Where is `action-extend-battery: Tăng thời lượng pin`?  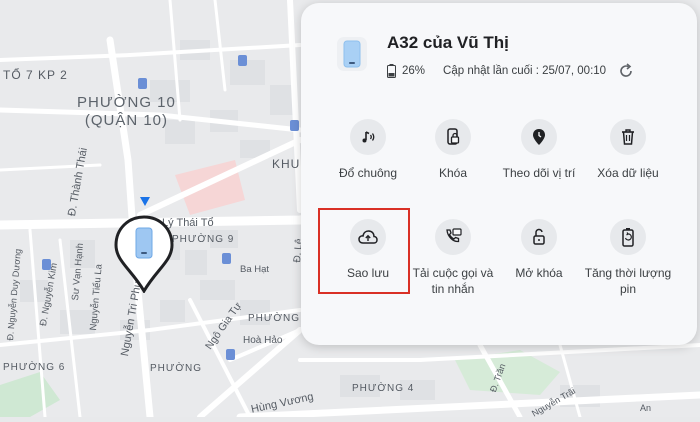 action-extend-battery: Tăng thời lượng pin is located at coordinates (628, 258).